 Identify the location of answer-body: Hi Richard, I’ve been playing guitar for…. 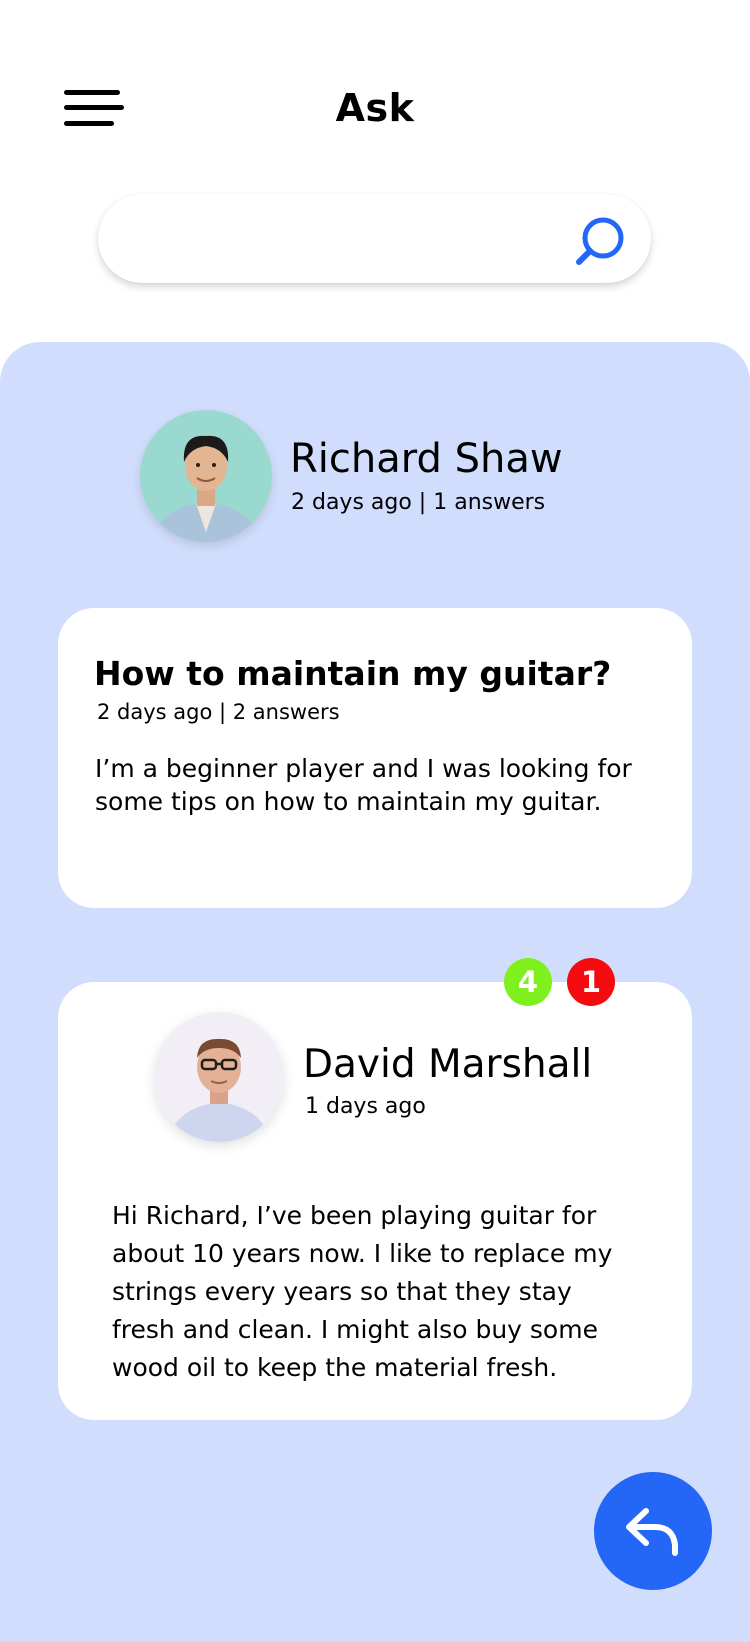
(362, 1291).